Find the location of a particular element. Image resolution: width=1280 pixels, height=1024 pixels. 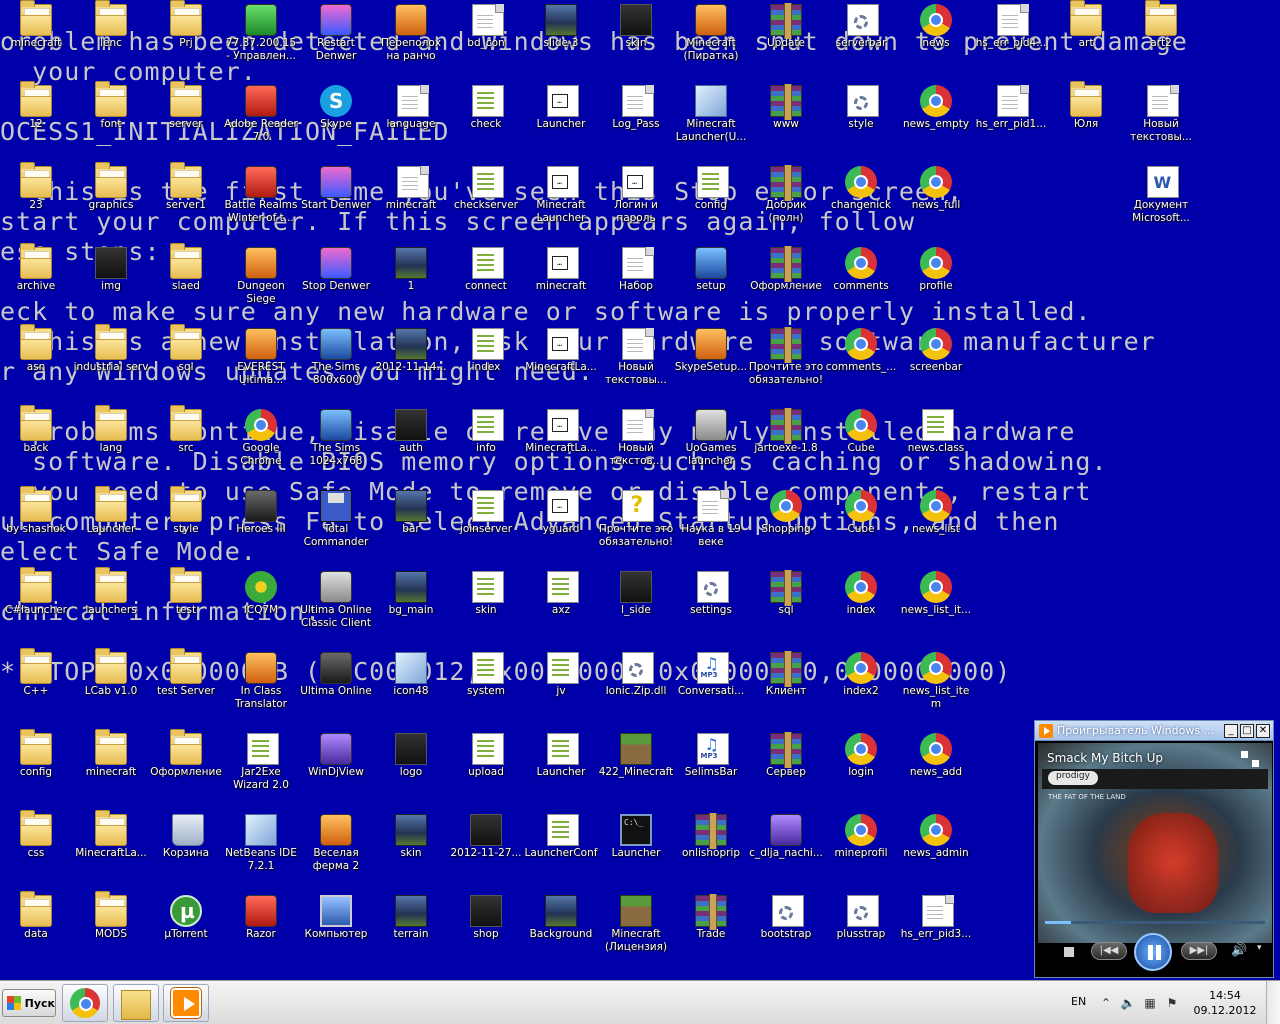

desktop-icon: config is located at coordinates (37, 769).